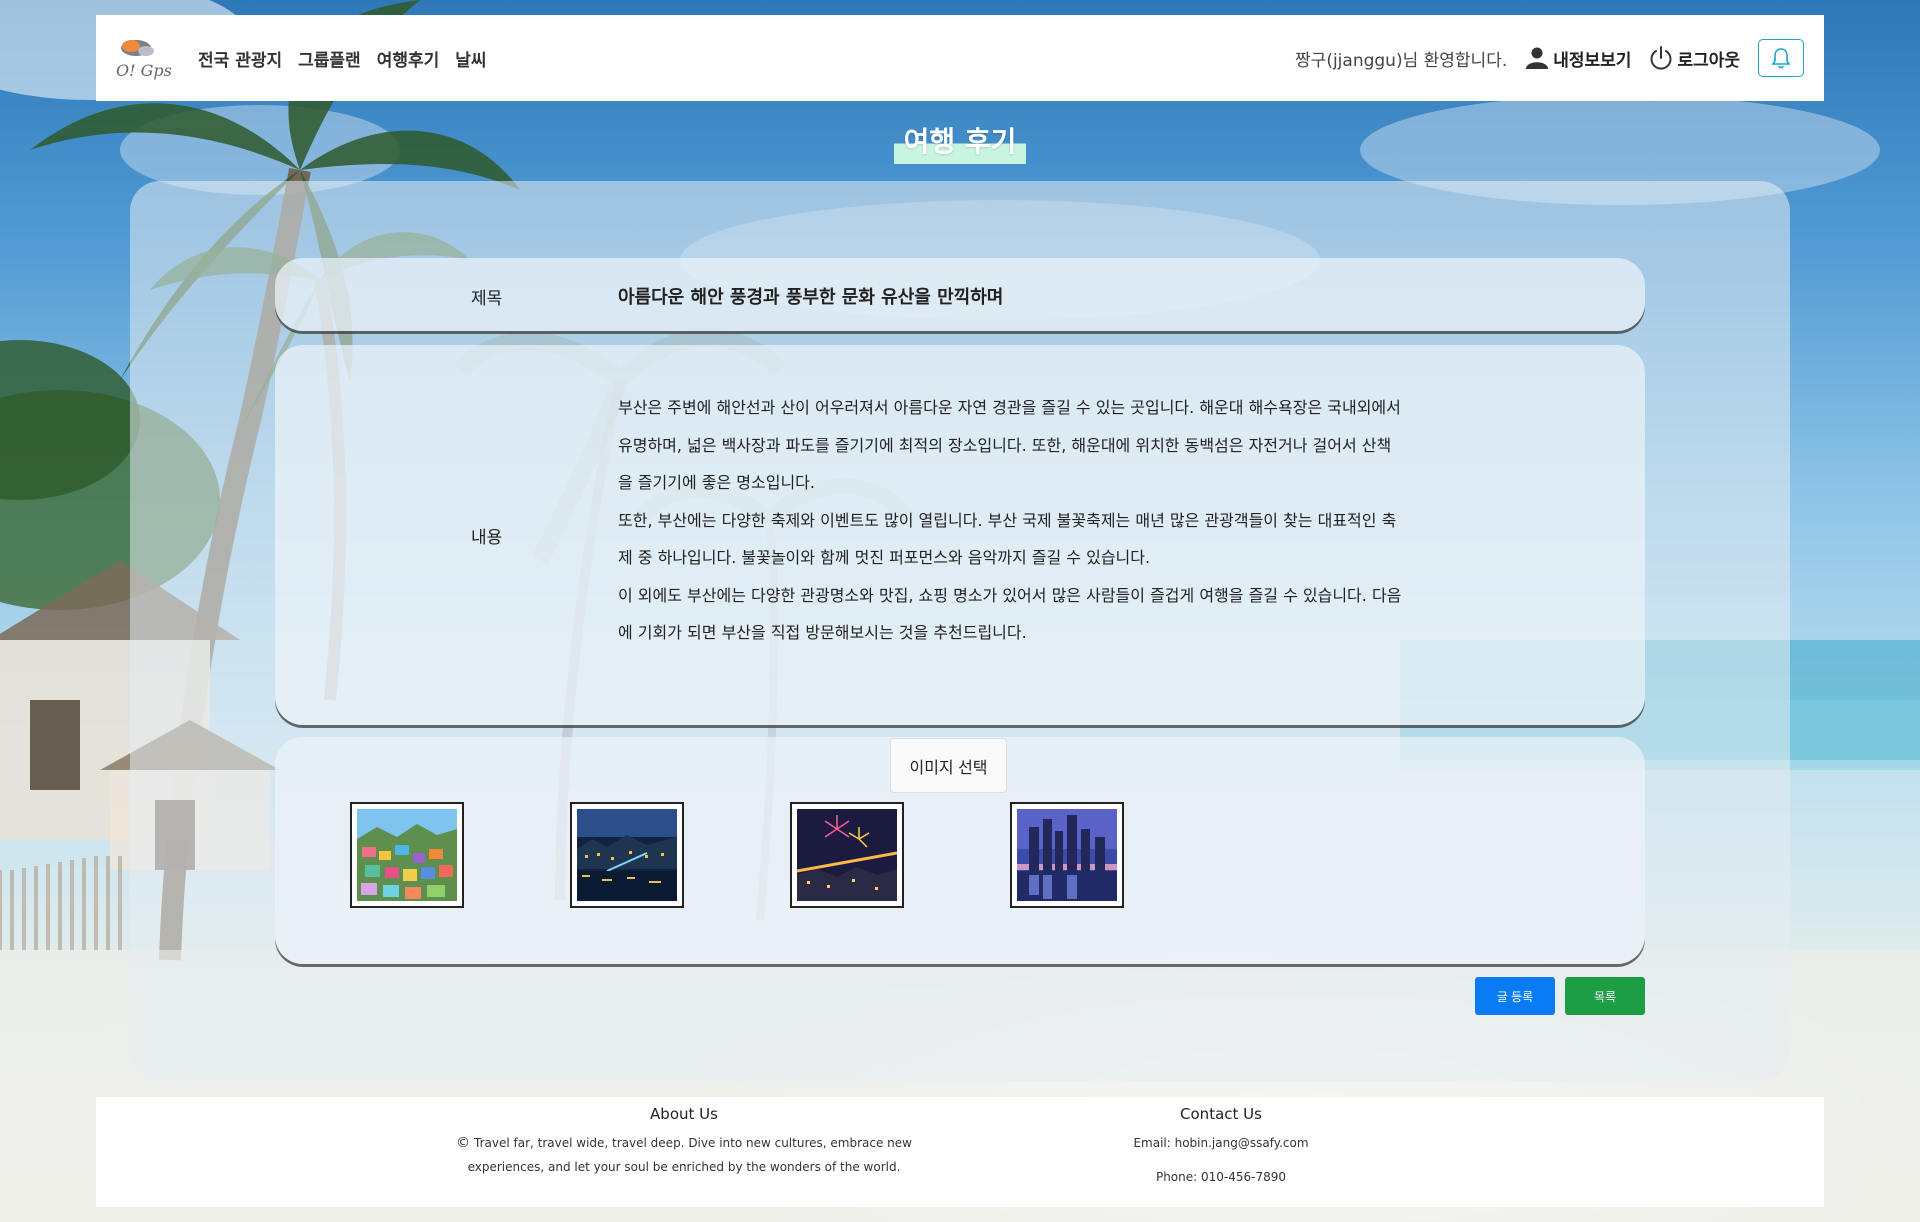  What do you see at coordinates (1661, 58) in the screenshot?
I see `power-icon` at bounding box center [1661, 58].